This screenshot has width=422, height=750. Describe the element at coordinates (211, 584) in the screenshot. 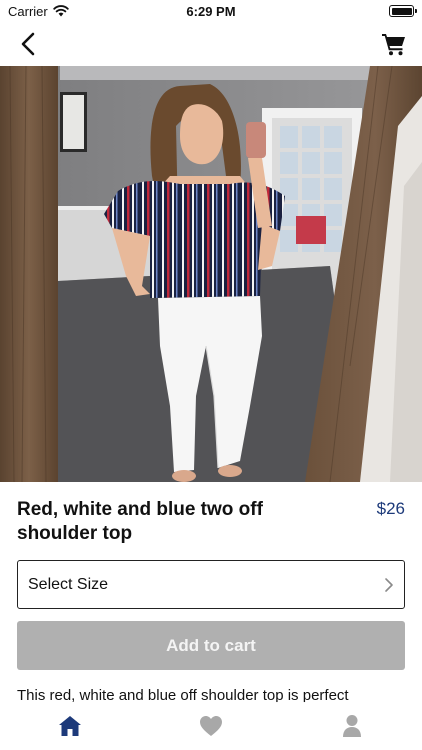

I see `size-select: Select Size` at that location.